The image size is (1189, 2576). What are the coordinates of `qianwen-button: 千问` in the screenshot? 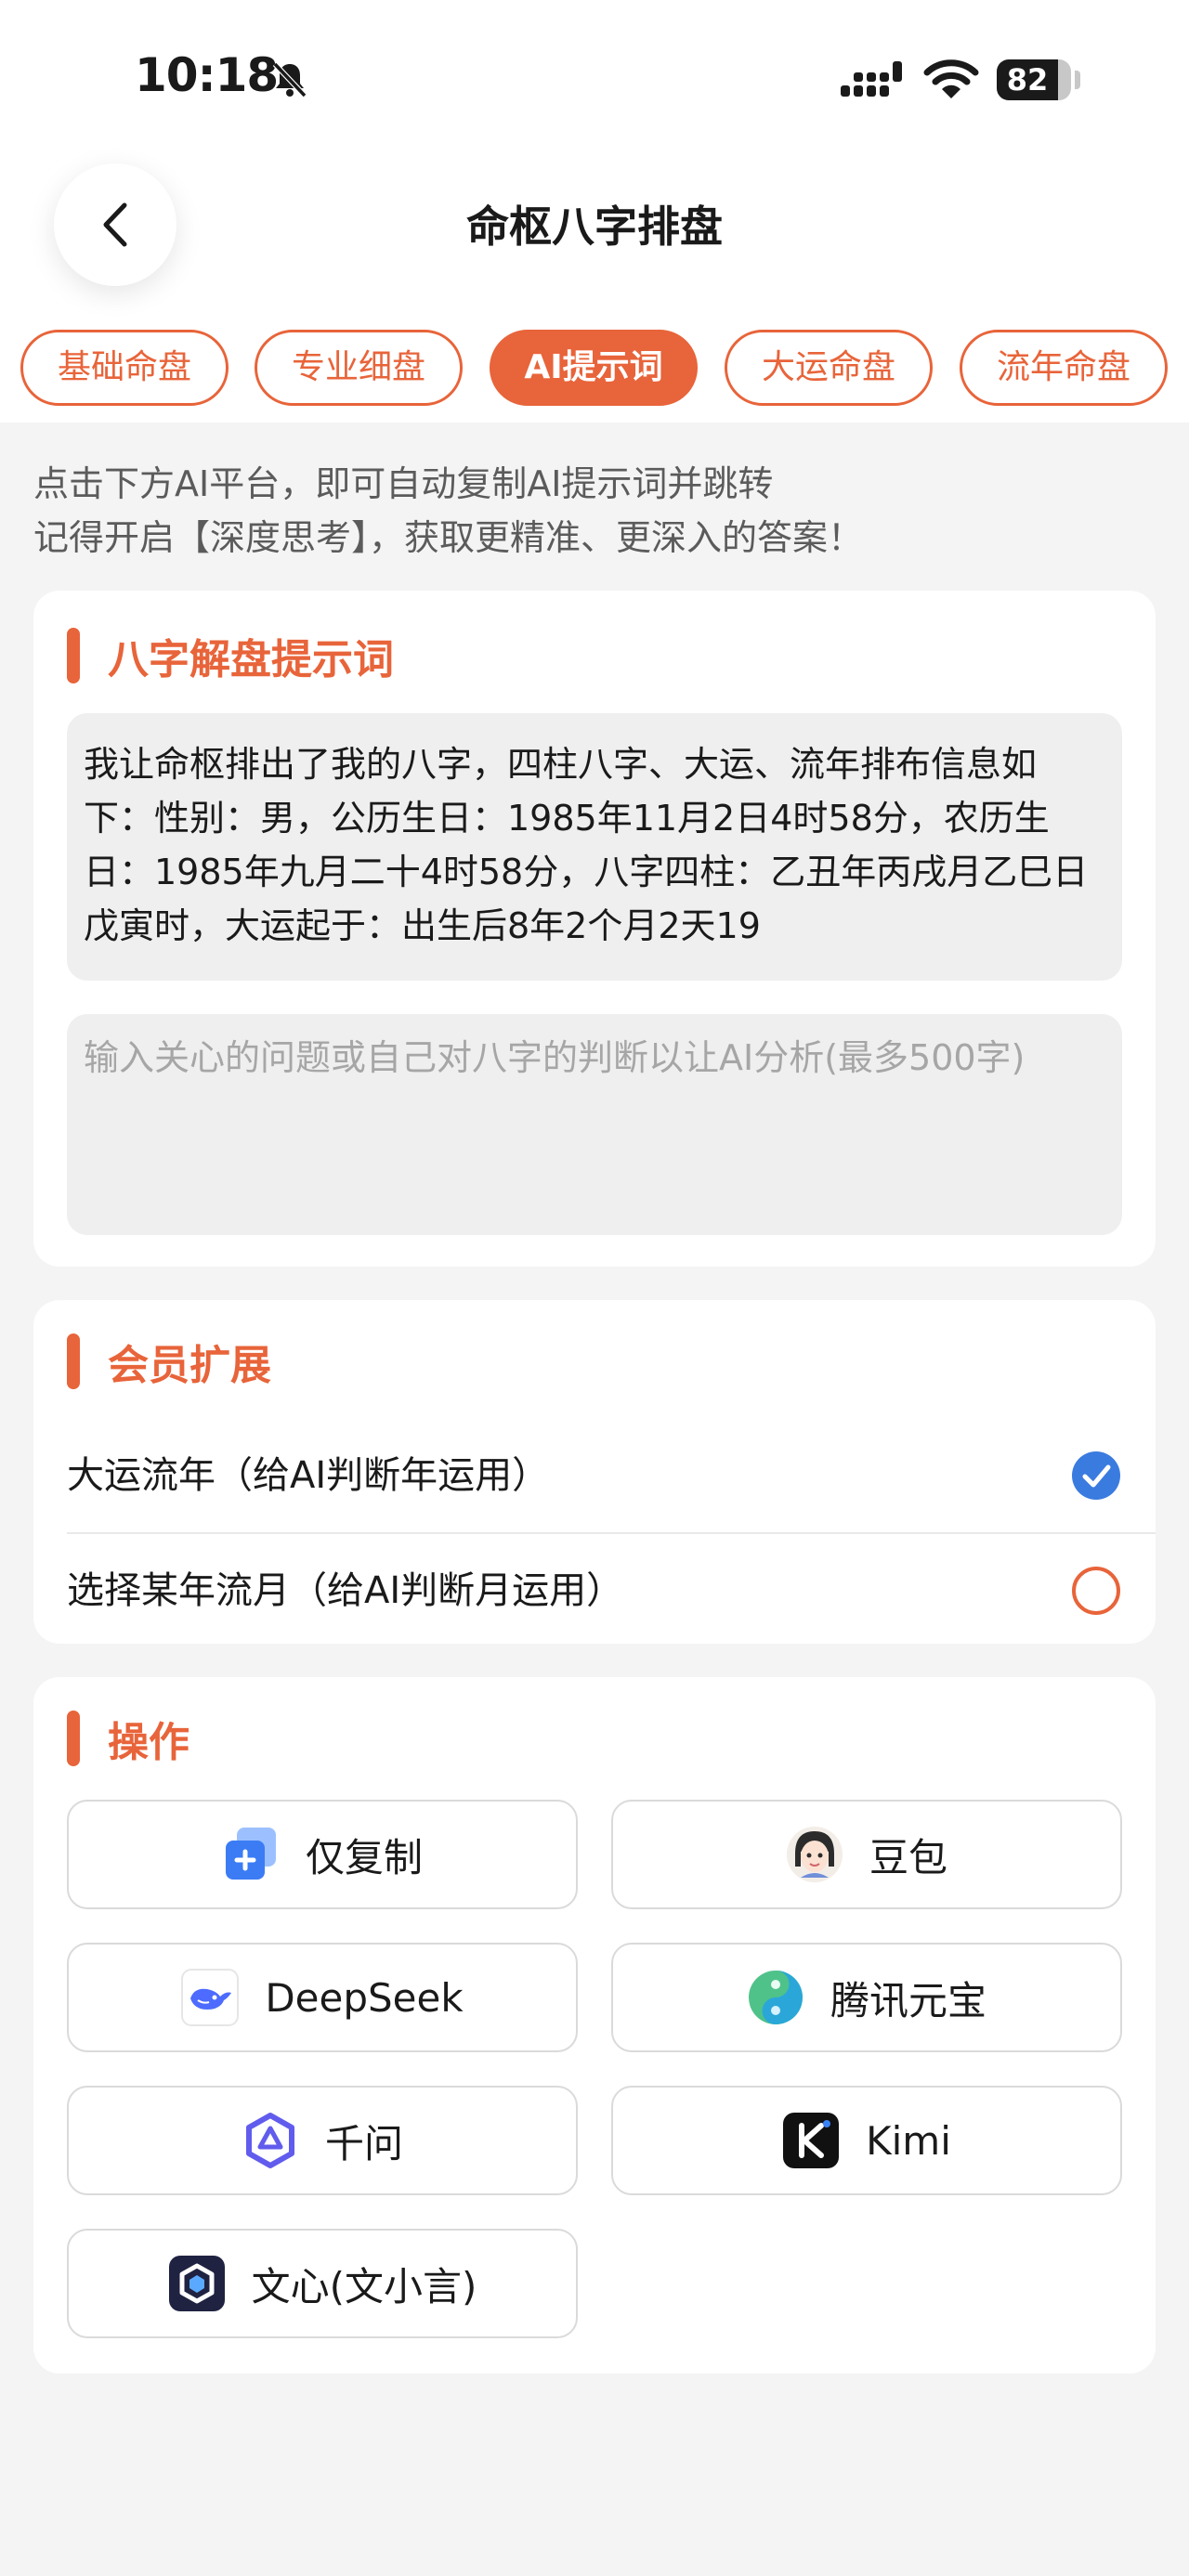 It's located at (322, 2140).